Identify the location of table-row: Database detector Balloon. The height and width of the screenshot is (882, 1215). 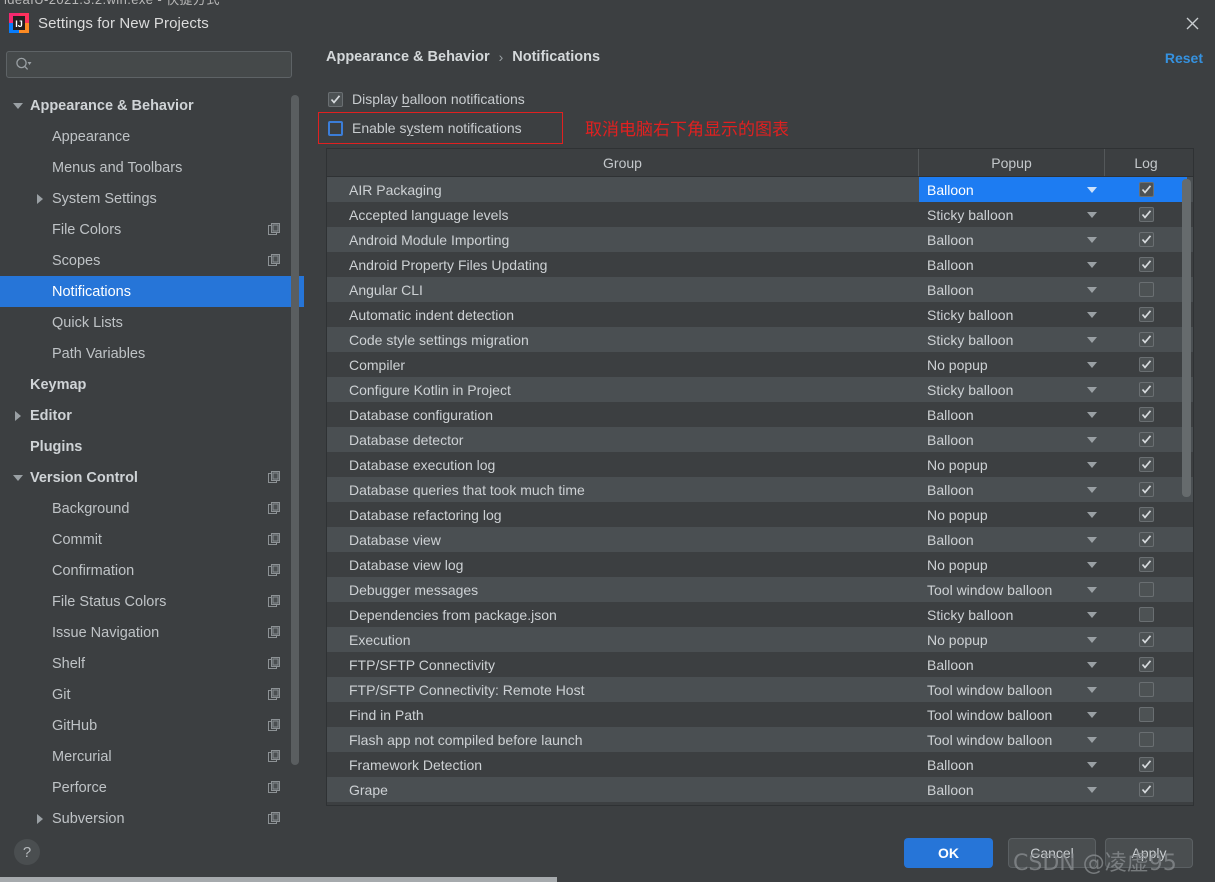
(760, 439).